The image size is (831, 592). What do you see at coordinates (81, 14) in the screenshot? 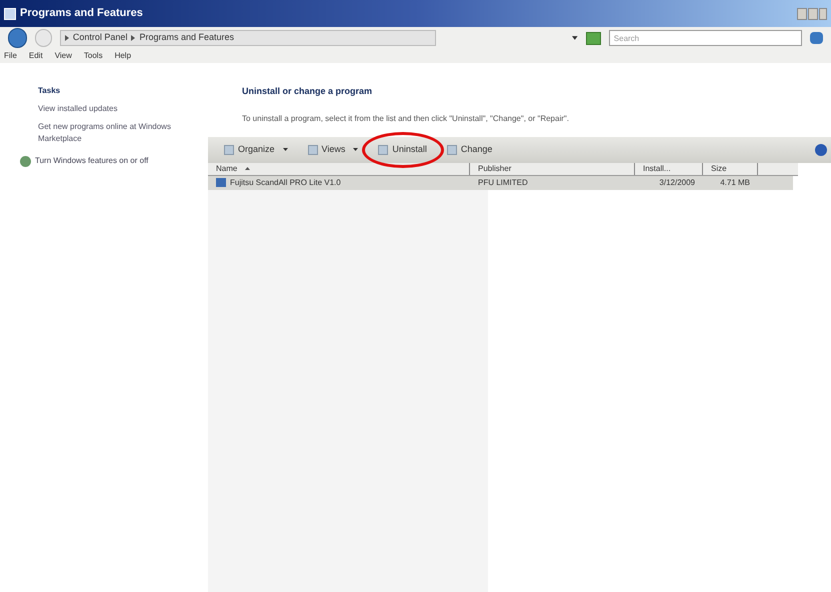
I see `window-title: Programs and Features` at bounding box center [81, 14].